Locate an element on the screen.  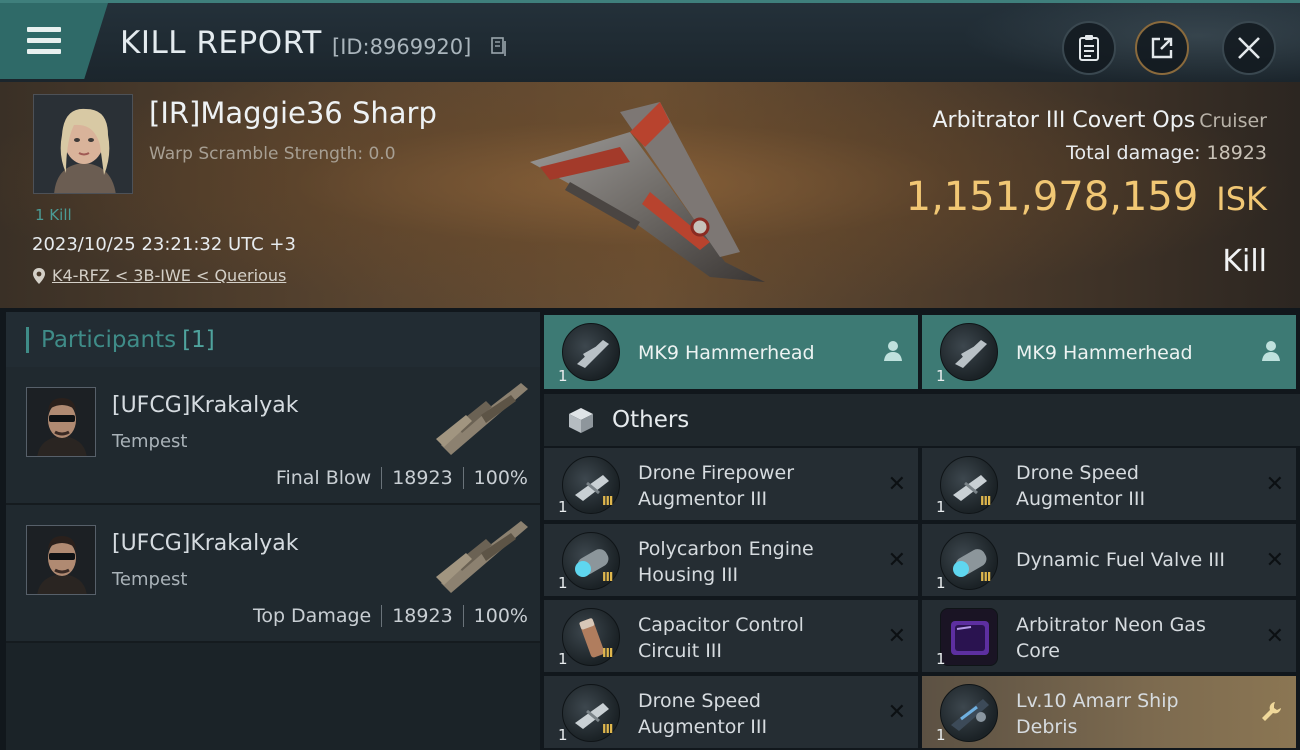
share-button is located at coordinates (1162, 48).